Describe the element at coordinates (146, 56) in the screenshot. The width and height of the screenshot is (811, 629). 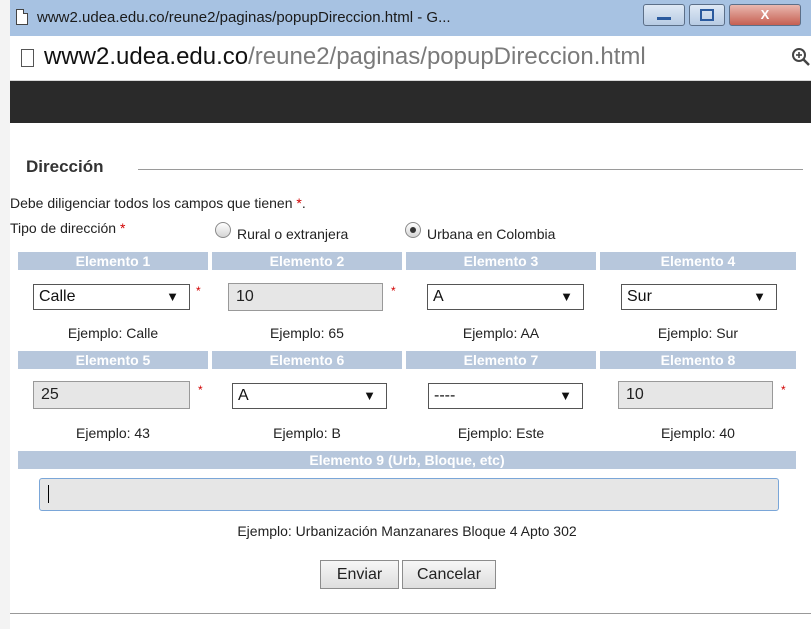
I see `url-host: www2.udea.edu.co` at that location.